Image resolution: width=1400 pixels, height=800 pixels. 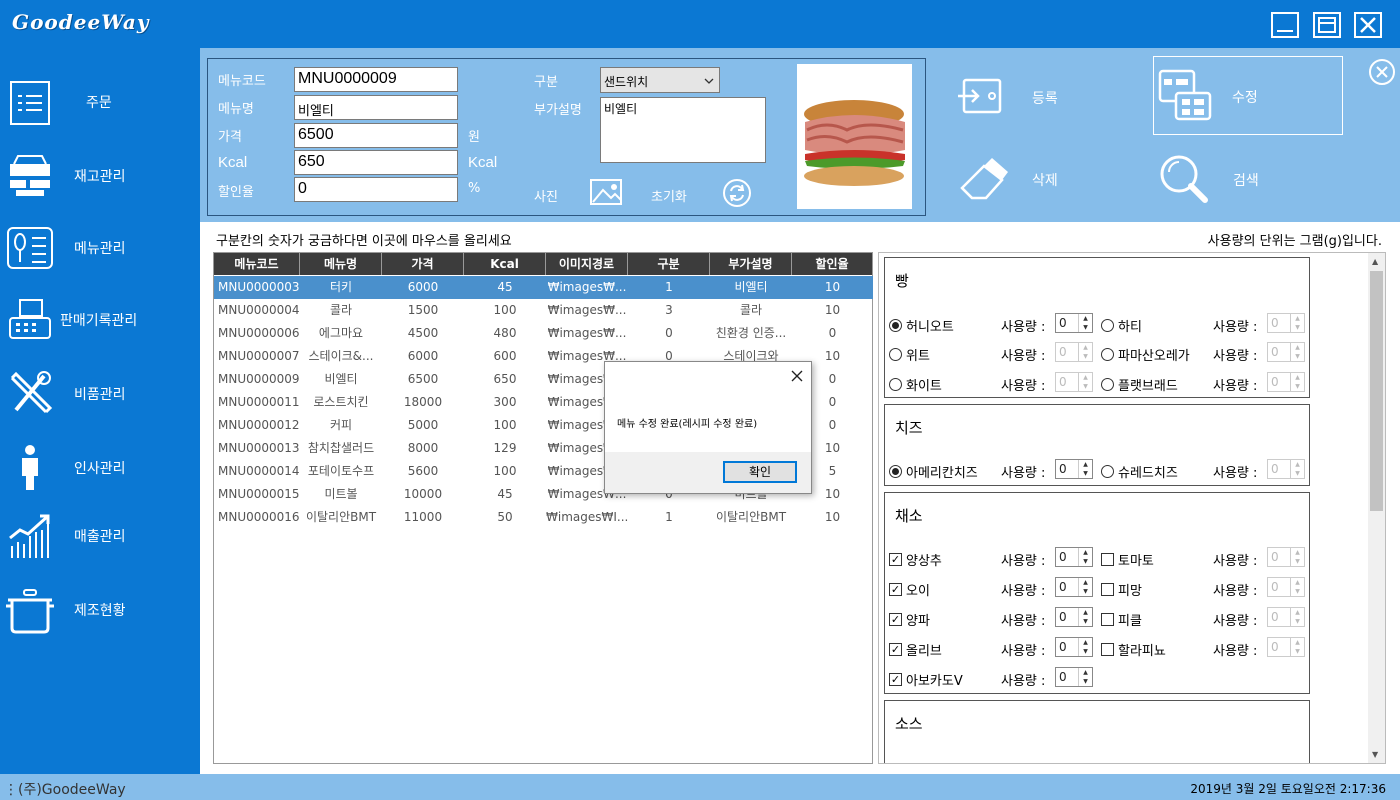 What do you see at coordinates (100, 394) in the screenshot?
I see `sidebar-item-supplies: 비품관리` at bounding box center [100, 394].